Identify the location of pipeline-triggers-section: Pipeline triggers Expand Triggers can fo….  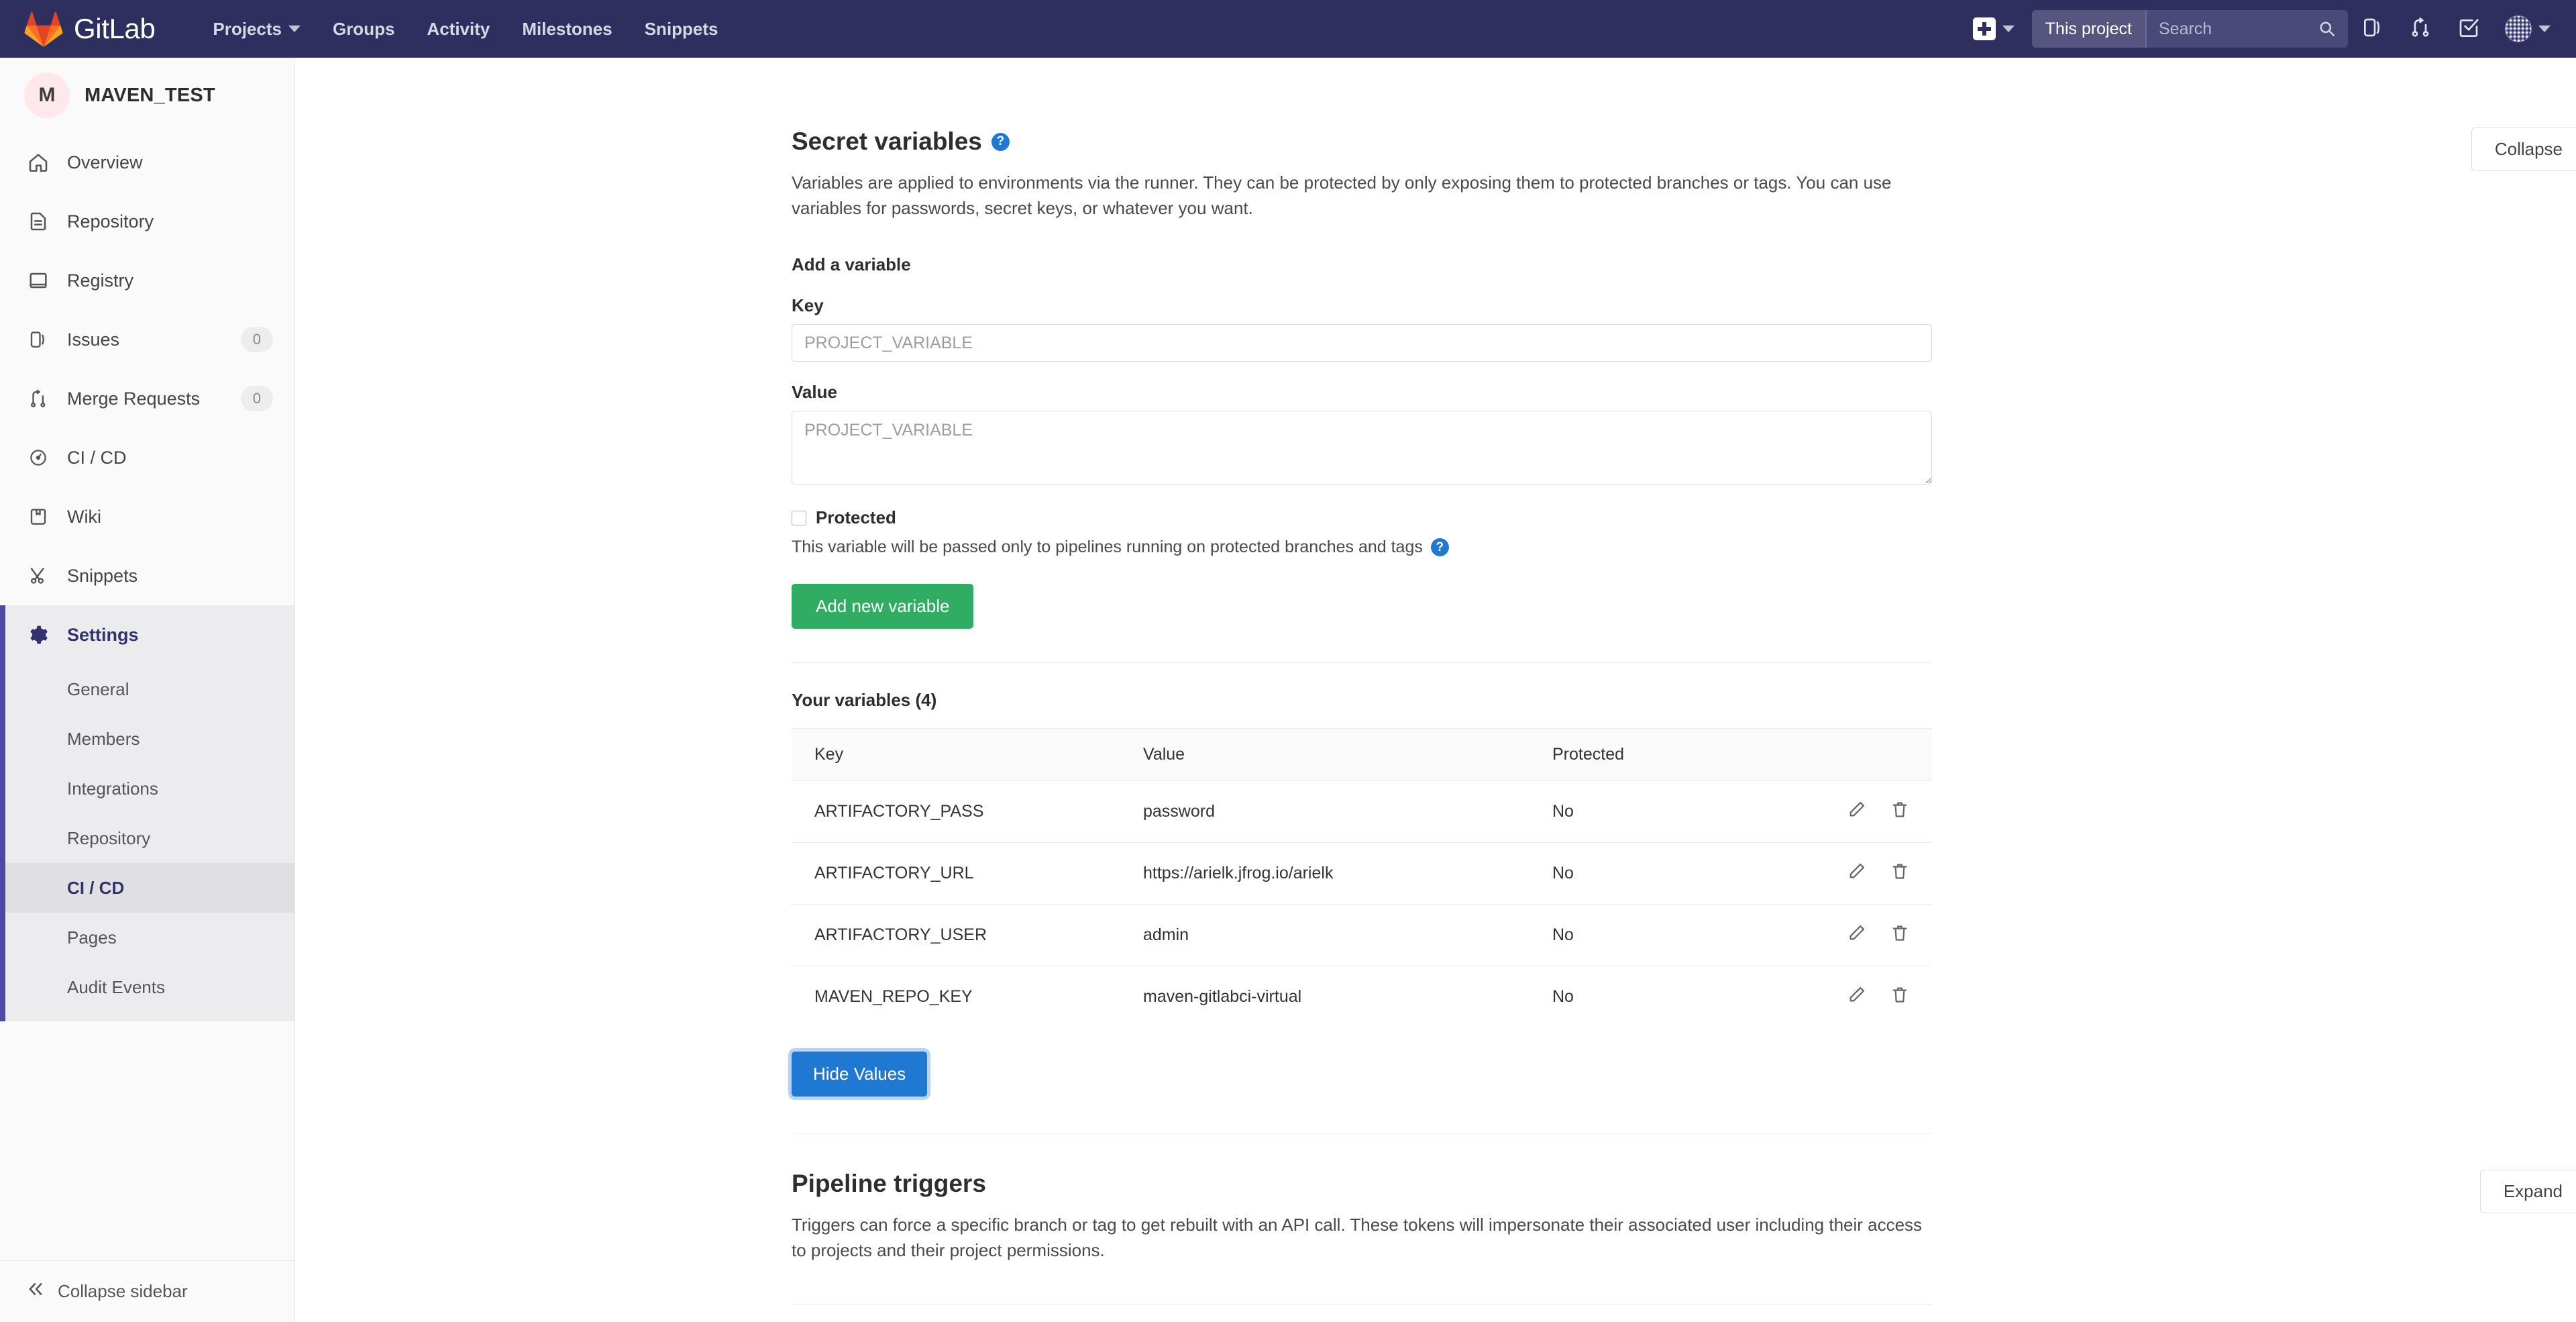
(1684, 1237).